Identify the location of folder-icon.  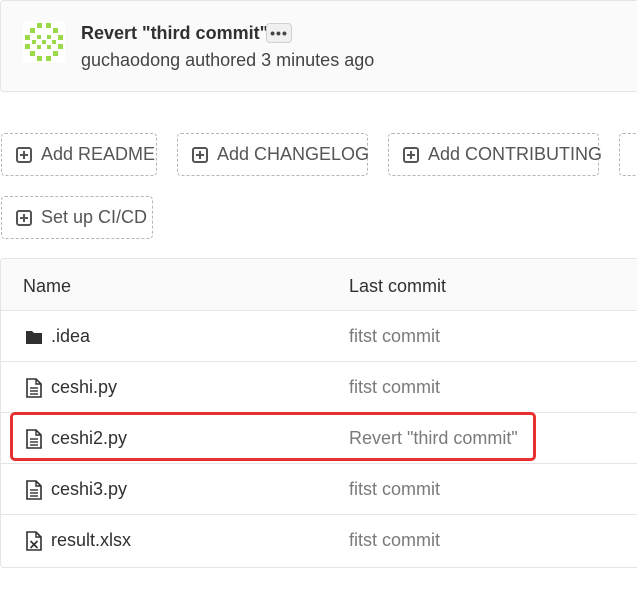
(34, 337).